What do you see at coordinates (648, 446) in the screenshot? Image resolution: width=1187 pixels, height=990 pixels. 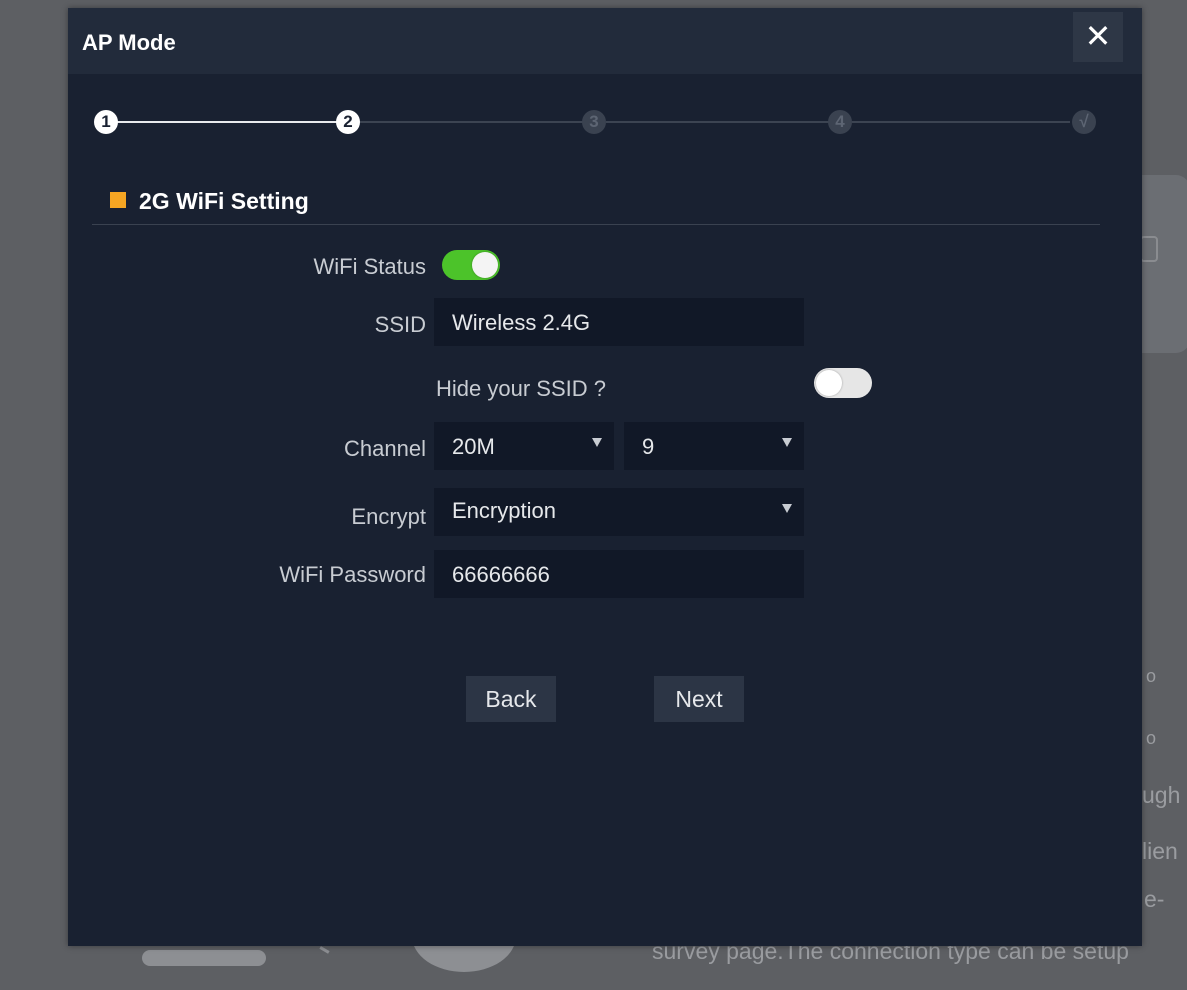 I see `channel-number-value: 9` at bounding box center [648, 446].